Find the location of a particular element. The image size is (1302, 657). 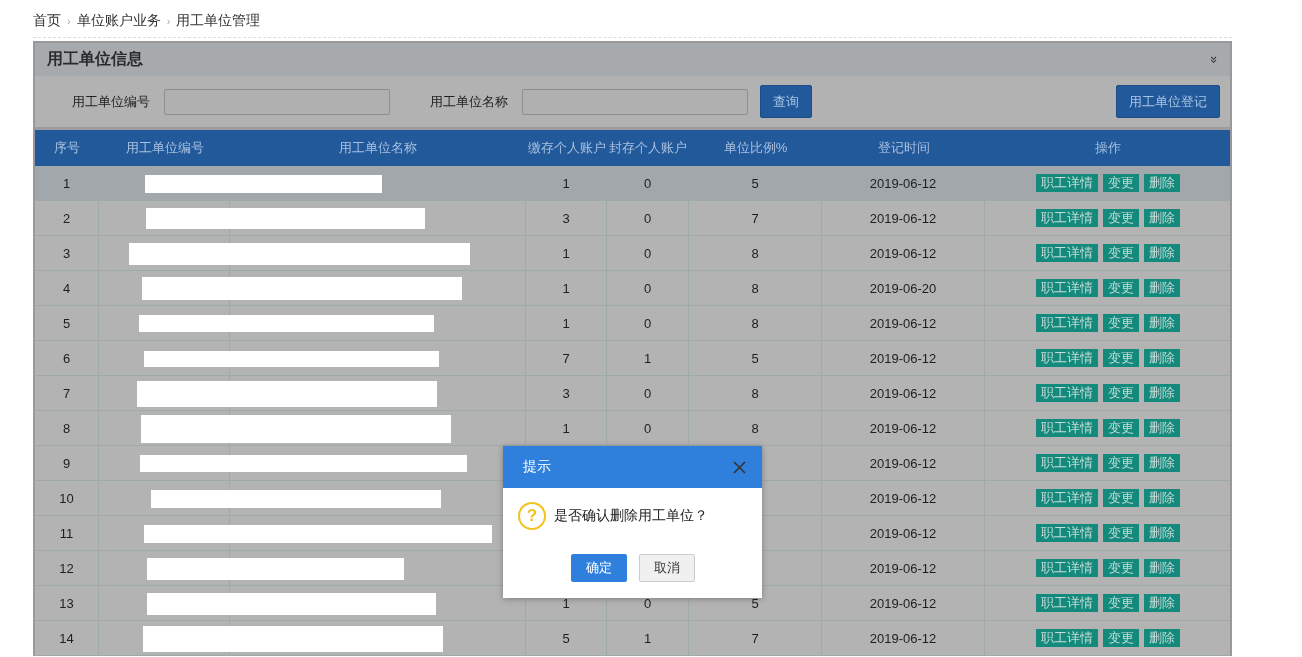

question-icon: ? is located at coordinates (532, 516).